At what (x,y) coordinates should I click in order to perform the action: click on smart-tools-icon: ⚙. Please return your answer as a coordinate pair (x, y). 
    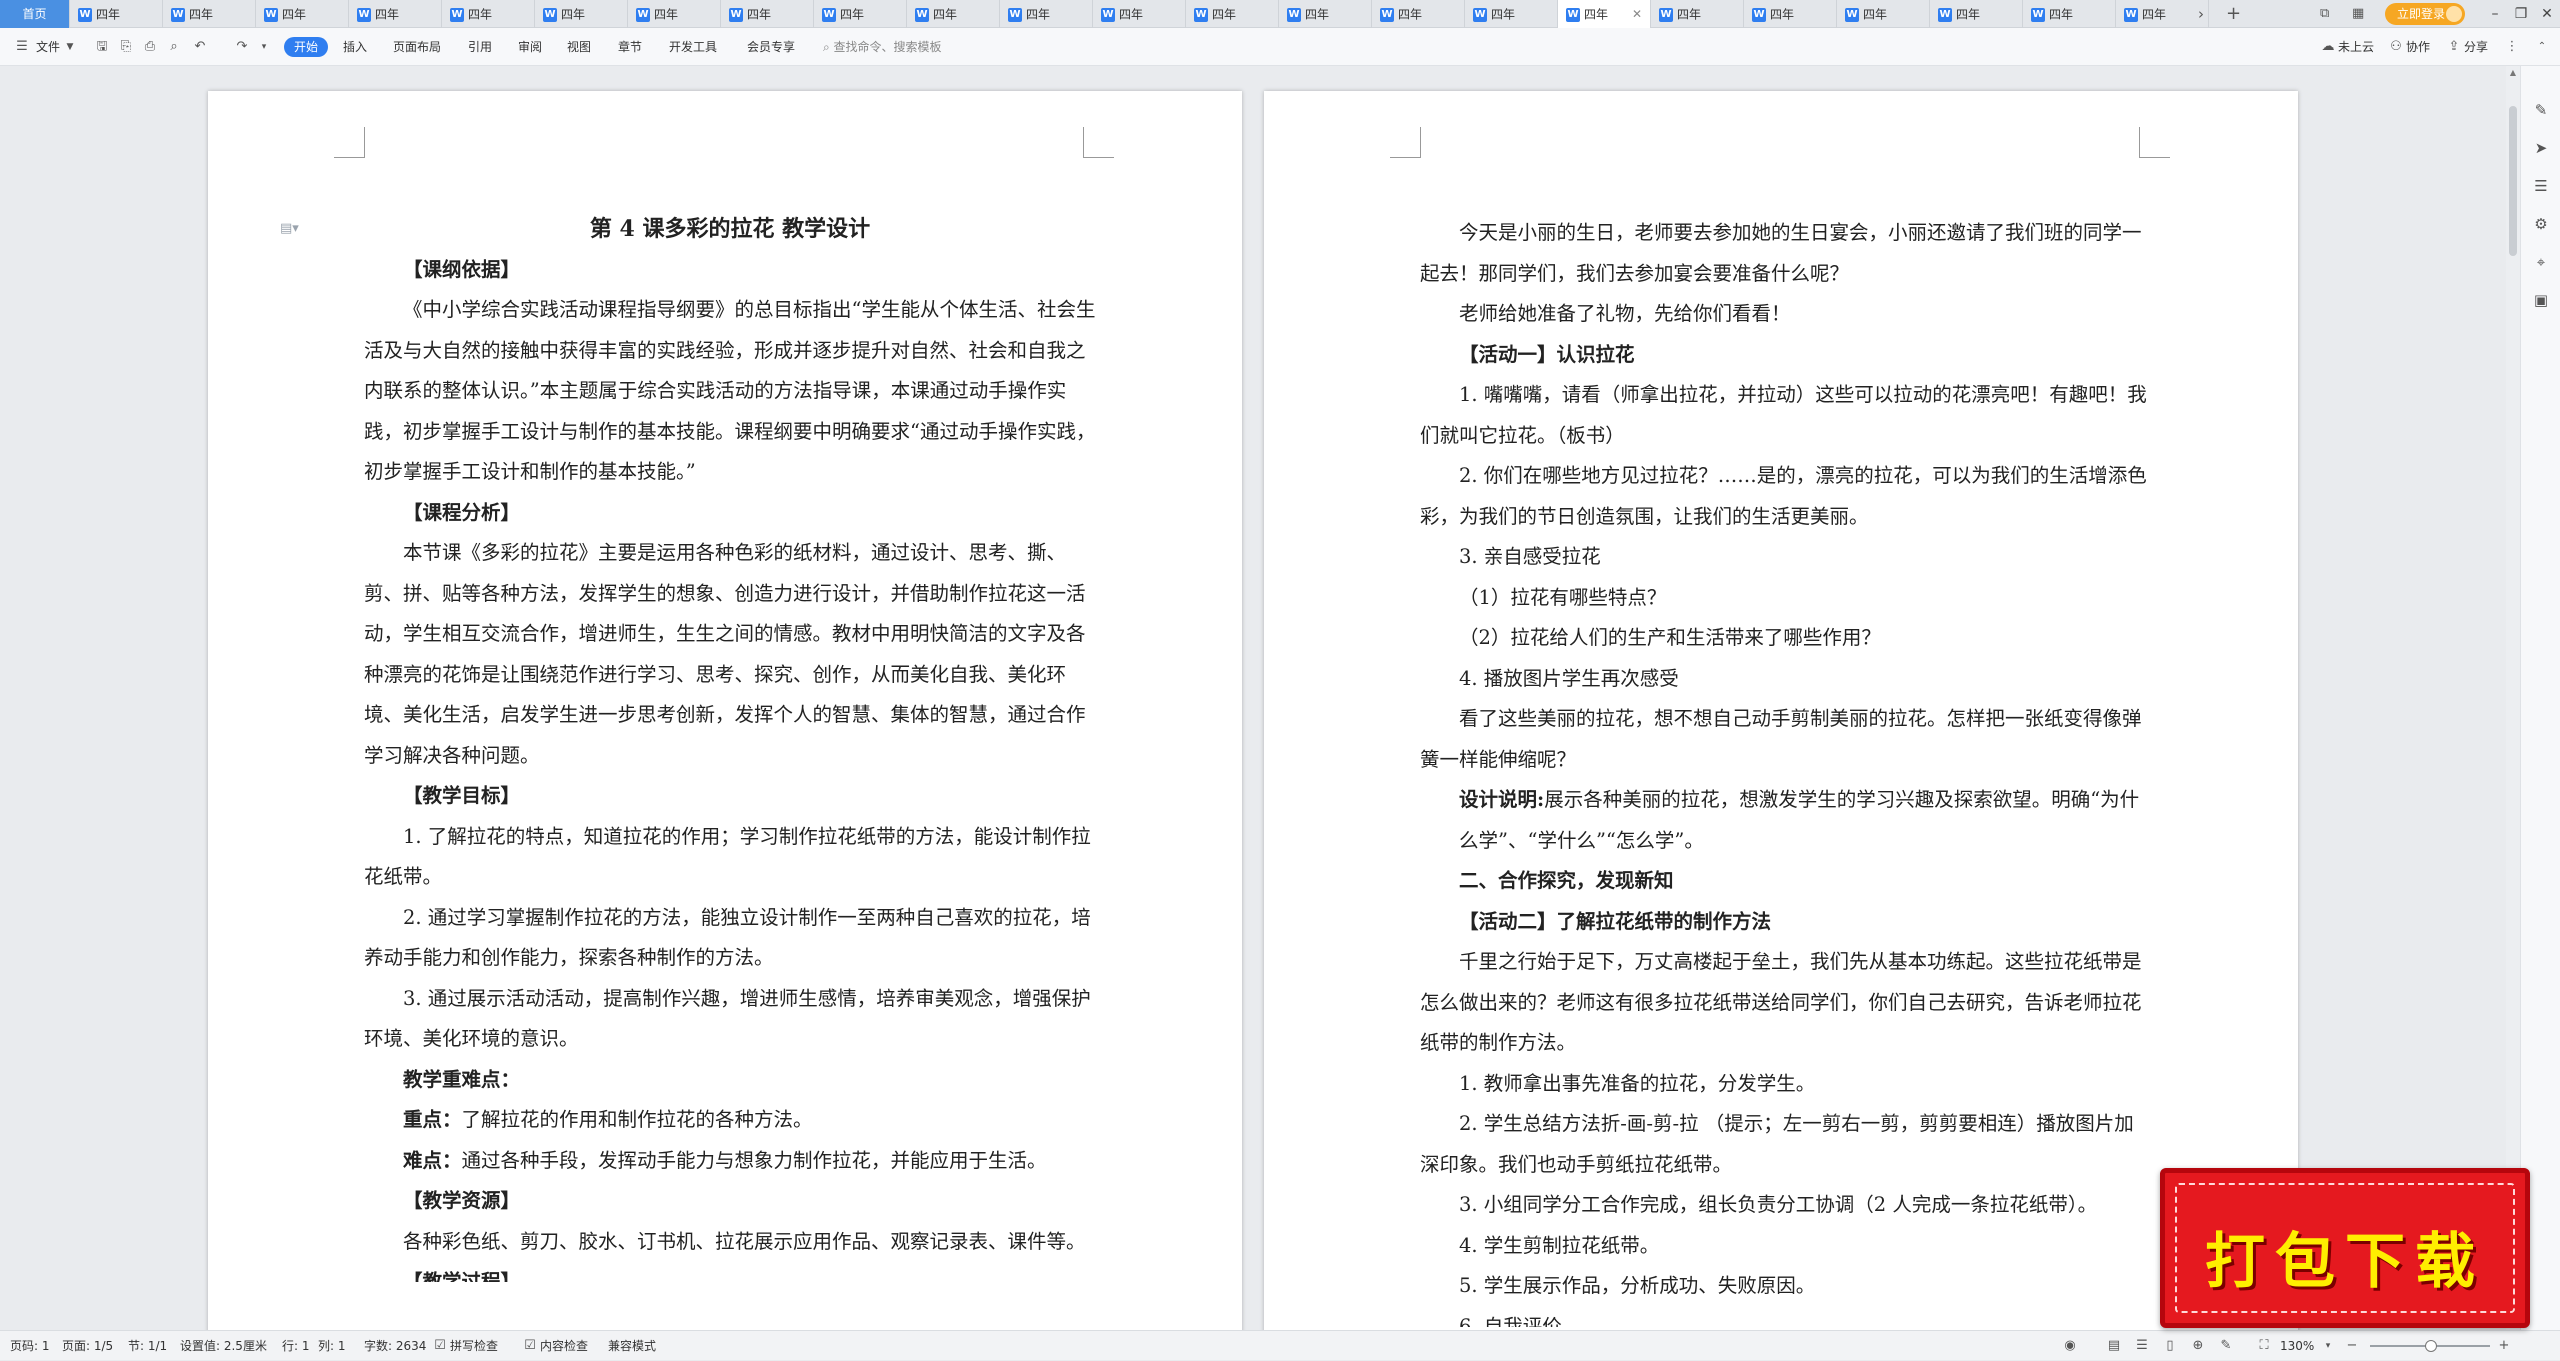
    Looking at the image, I should click on (2541, 224).